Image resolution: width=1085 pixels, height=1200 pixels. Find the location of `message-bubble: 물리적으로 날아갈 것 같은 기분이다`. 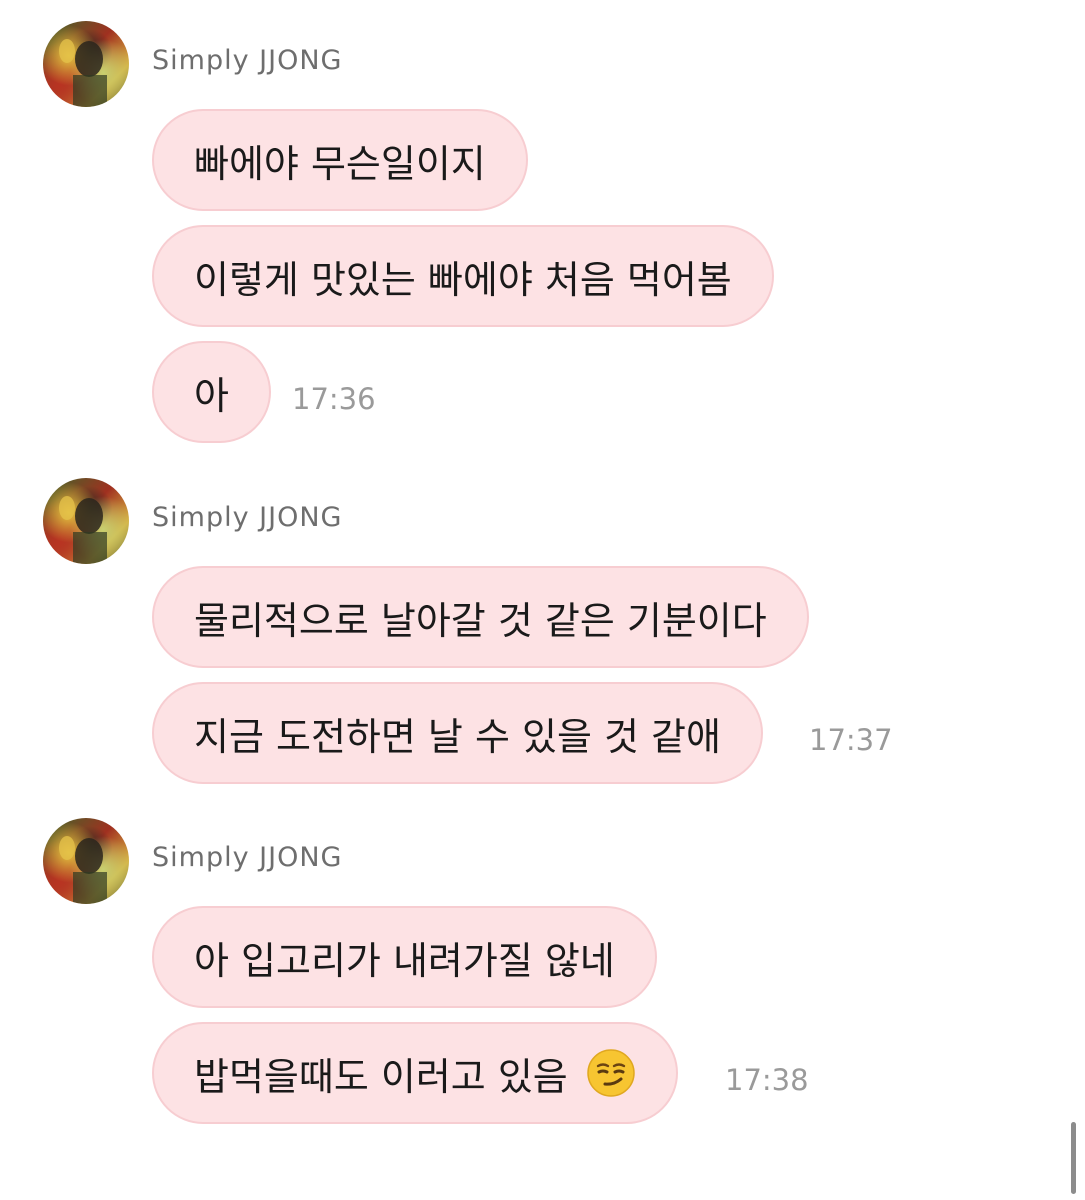

message-bubble: 물리적으로 날아갈 것 같은 기분이다 is located at coordinates (480, 617).